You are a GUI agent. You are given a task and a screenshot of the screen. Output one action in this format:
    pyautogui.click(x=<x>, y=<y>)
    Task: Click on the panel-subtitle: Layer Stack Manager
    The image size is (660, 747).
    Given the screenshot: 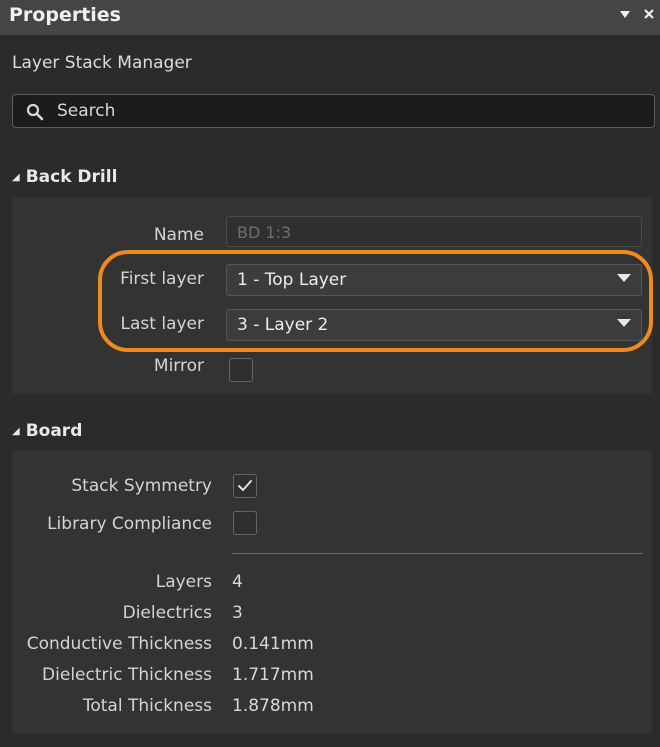 What is the action you would take?
    pyautogui.click(x=102, y=63)
    